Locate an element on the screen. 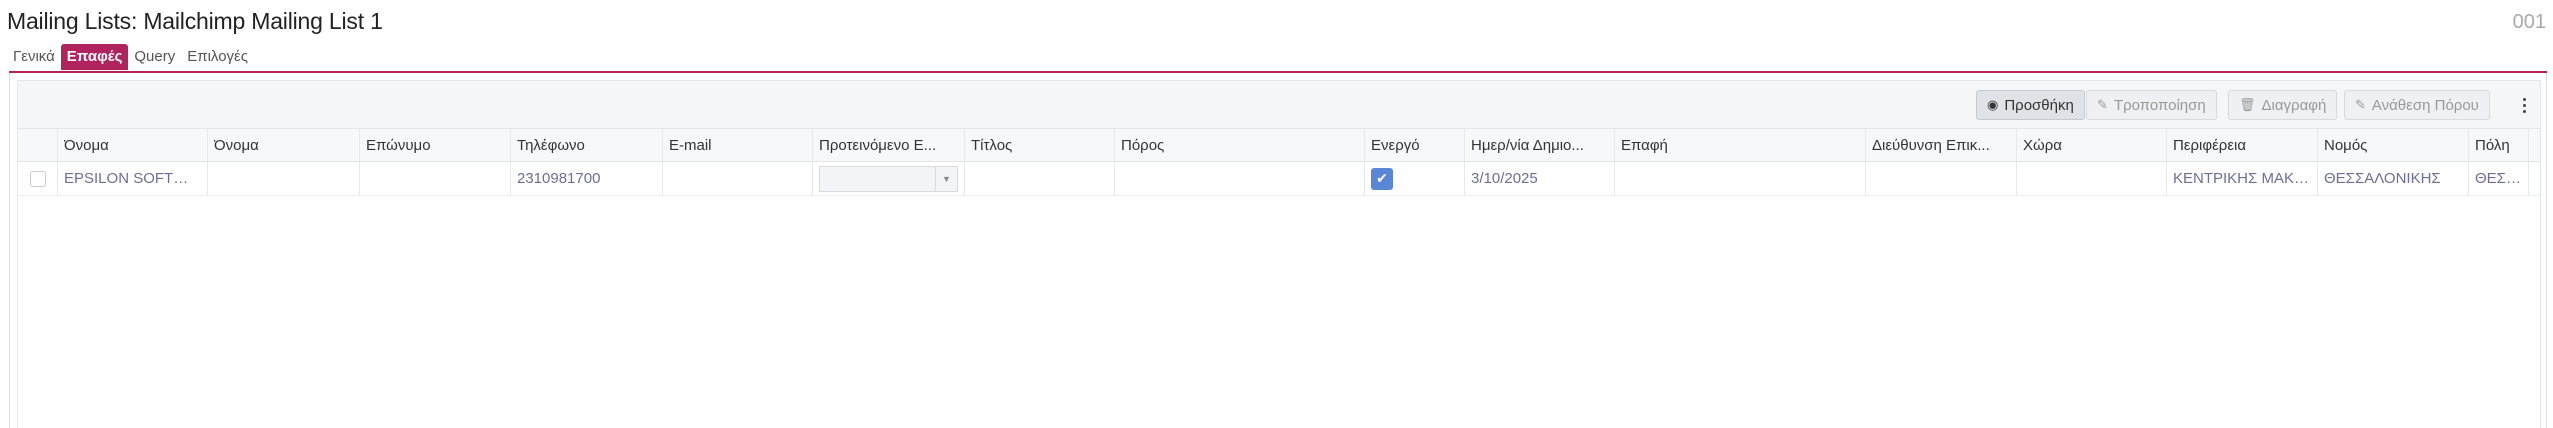 This screenshot has width=2553, height=428. tab-bar: Γενικά Επαφές Query Επιλογές is located at coordinates (130, 58).